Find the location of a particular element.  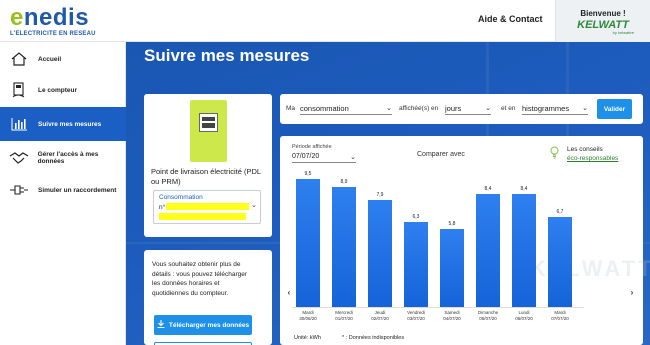

linky-meter-image is located at coordinates (208, 131).